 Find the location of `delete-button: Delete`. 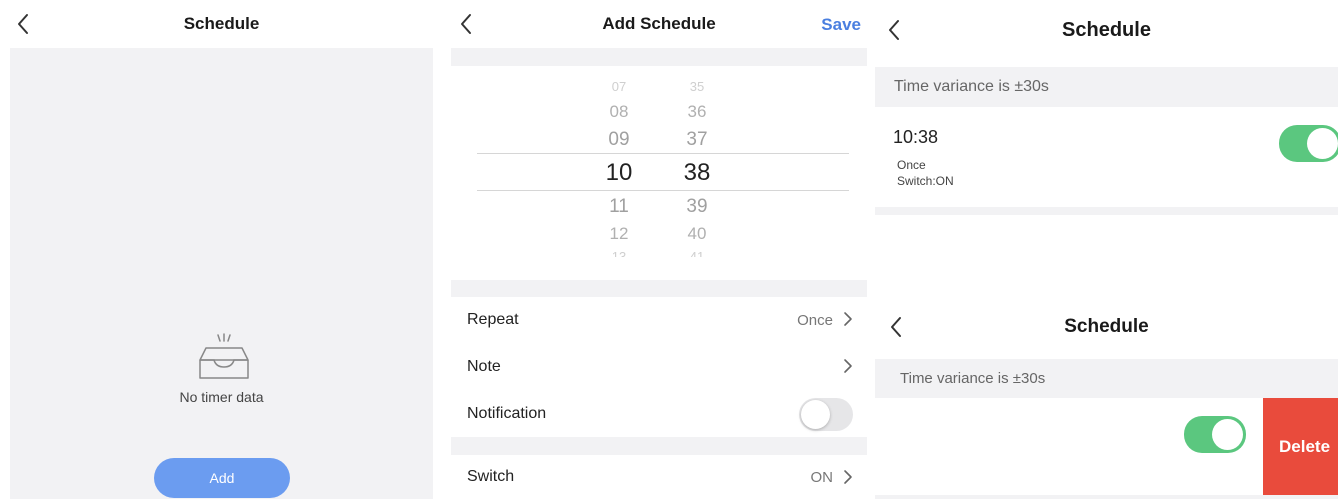

delete-button: Delete is located at coordinates (1300, 446).